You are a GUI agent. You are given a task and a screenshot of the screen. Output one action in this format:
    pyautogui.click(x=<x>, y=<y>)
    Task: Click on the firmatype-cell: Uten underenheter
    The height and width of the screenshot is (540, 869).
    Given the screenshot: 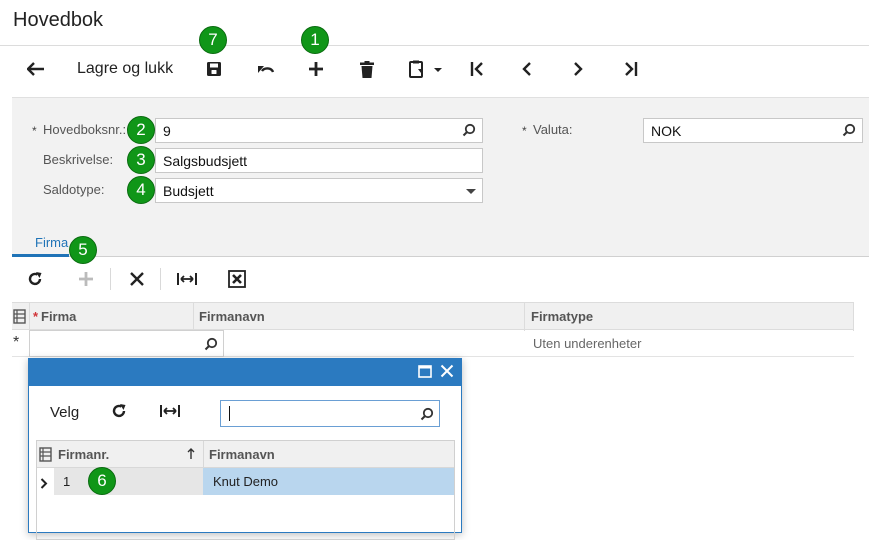 What is the action you would take?
    pyautogui.click(x=587, y=343)
    